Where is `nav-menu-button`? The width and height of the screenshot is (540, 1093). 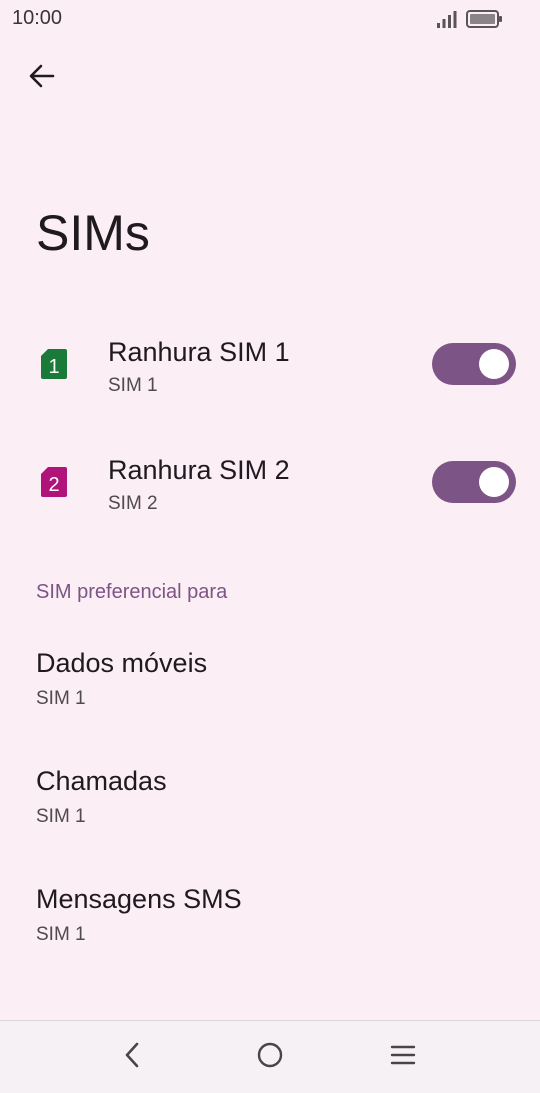
nav-menu-button is located at coordinates (403, 1057).